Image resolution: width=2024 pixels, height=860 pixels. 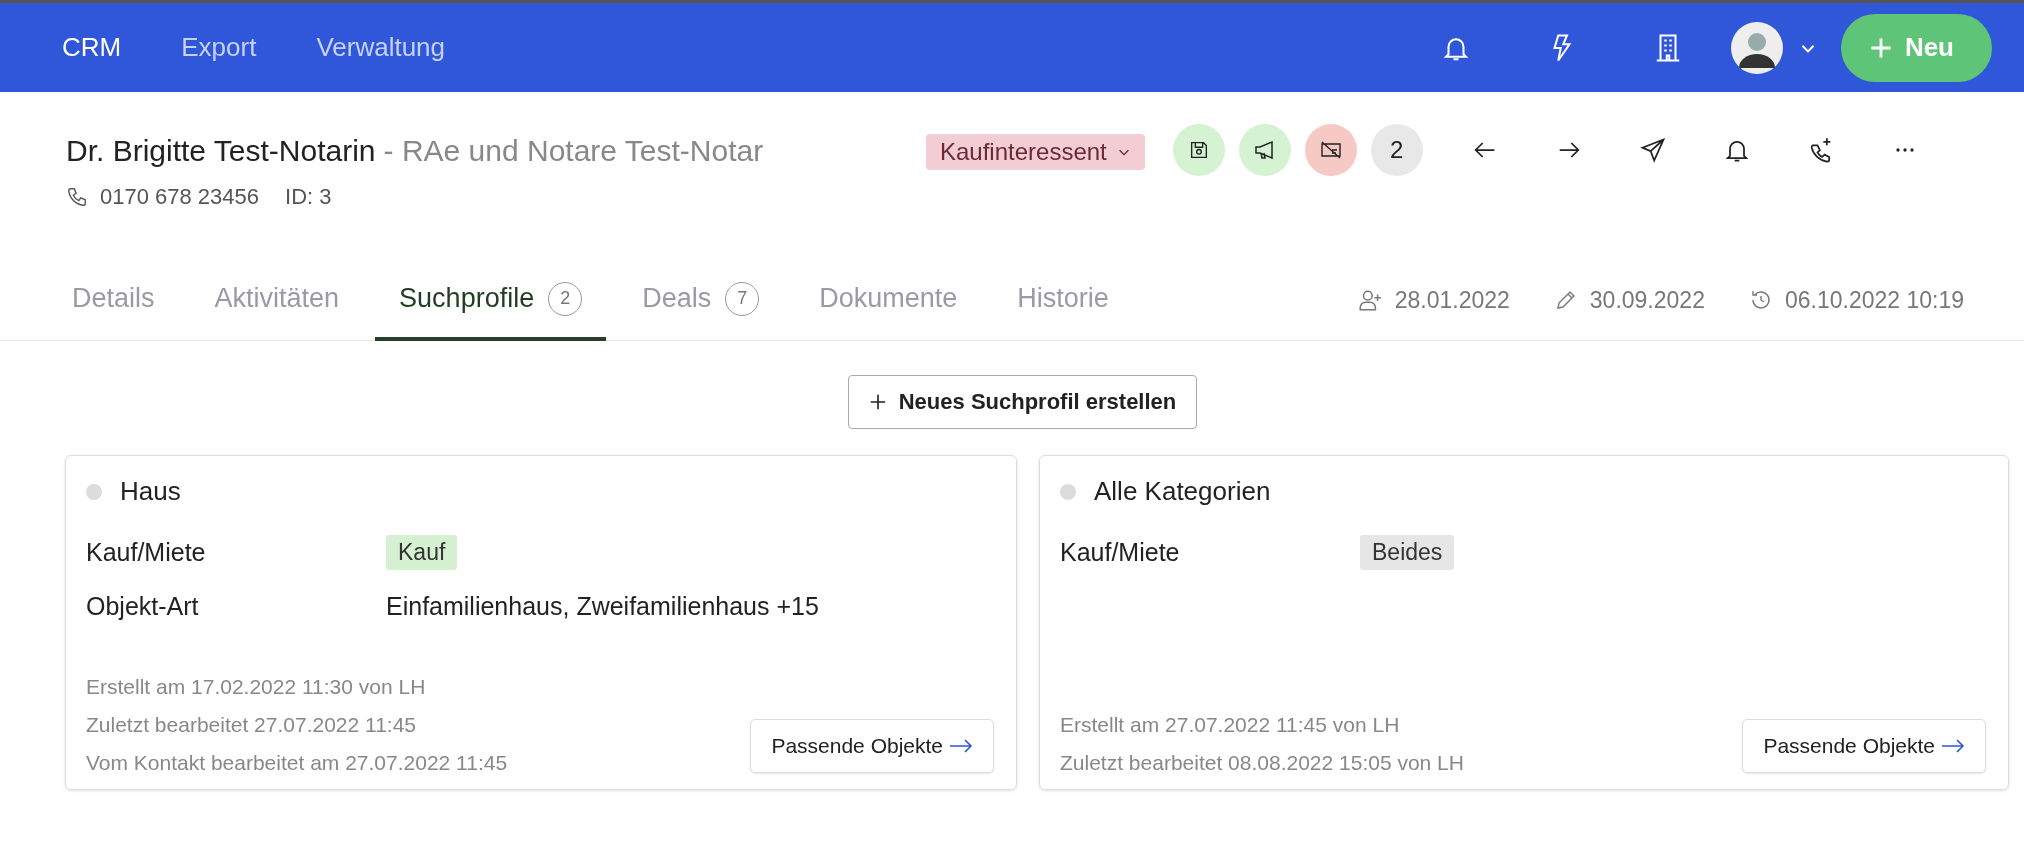 I want to click on phone-number: 0170 678 23456, so click(x=180, y=197).